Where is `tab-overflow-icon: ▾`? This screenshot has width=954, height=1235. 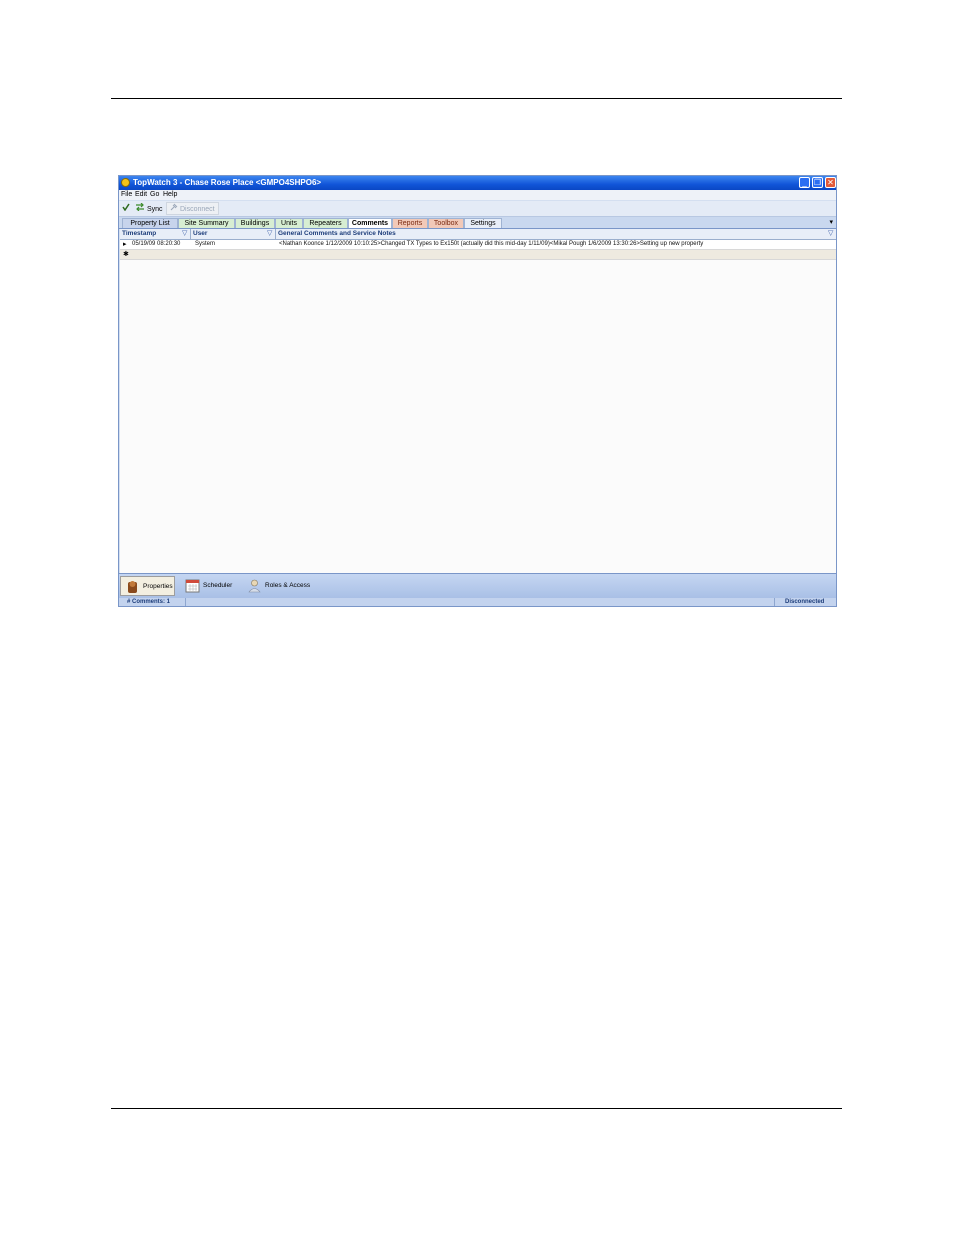
tab-overflow-icon: ▾ is located at coordinates (831, 222).